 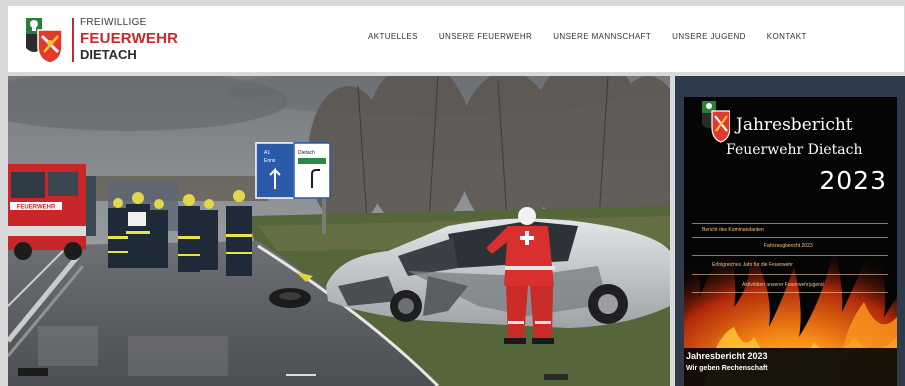 What do you see at coordinates (36, 208) in the screenshot?
I see `truck-label: FEUERWEHR` at bounding box center [36, 208].